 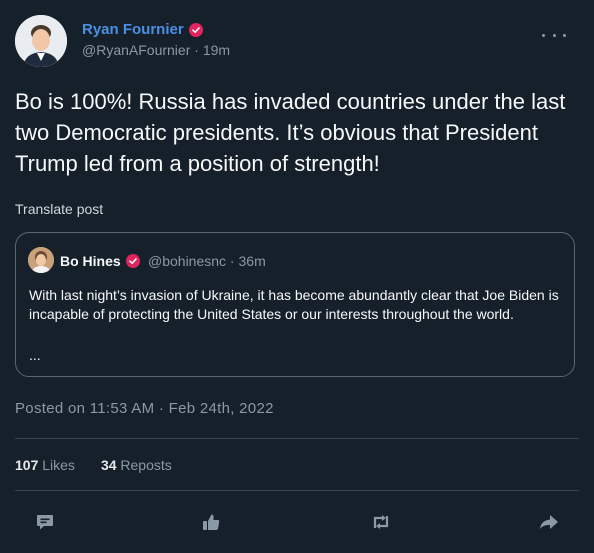 What do you see at coordinates (41, 41) in the screenshot?
I see `author-avatar` at bounding box center [41, 41].